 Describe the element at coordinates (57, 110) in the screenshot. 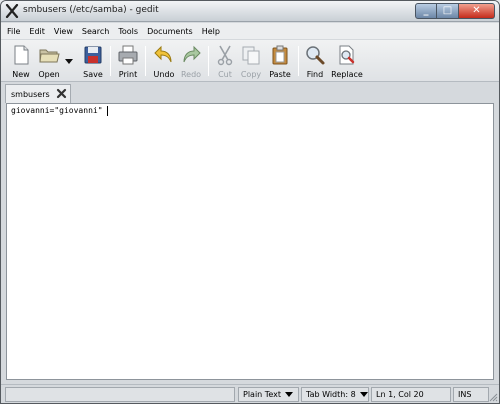

I see `editor-content: giovanni="giovanni"` at that location.